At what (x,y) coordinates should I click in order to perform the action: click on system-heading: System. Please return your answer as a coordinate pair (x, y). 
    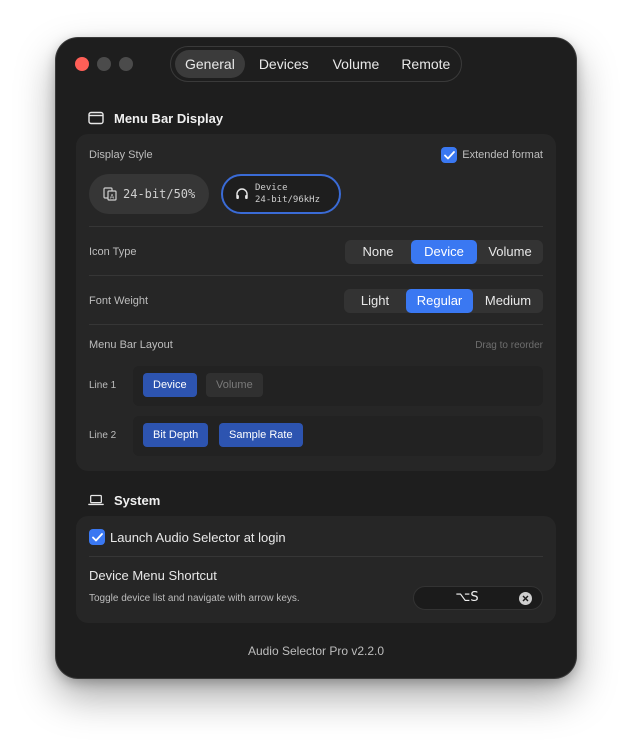
    Looking at the image, I should click on (124, 500).